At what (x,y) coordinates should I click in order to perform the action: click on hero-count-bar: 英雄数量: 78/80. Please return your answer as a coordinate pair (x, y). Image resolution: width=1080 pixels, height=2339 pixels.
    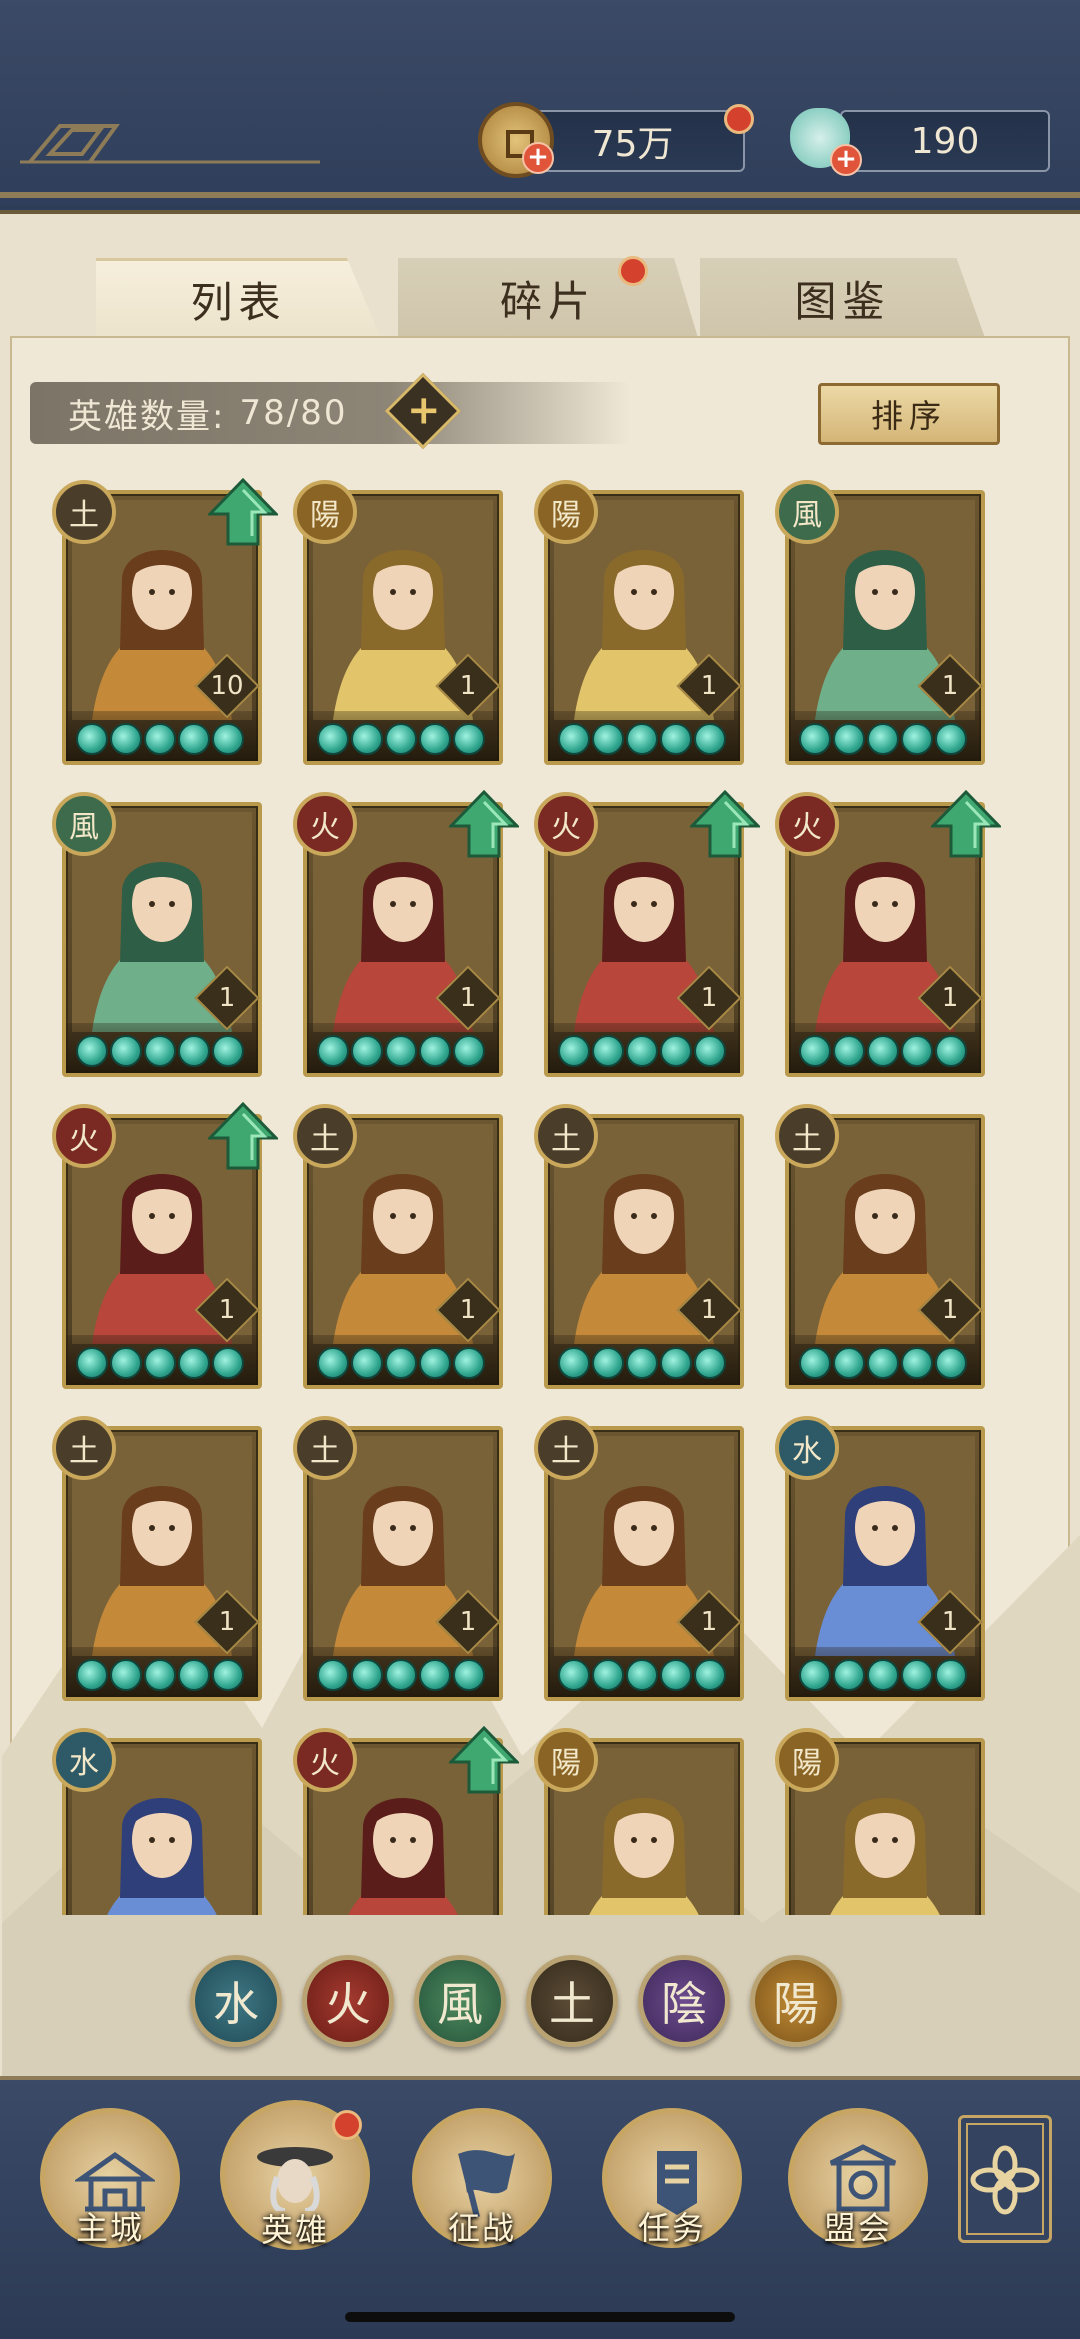
    Looking at the image, I should click on (330, 413).